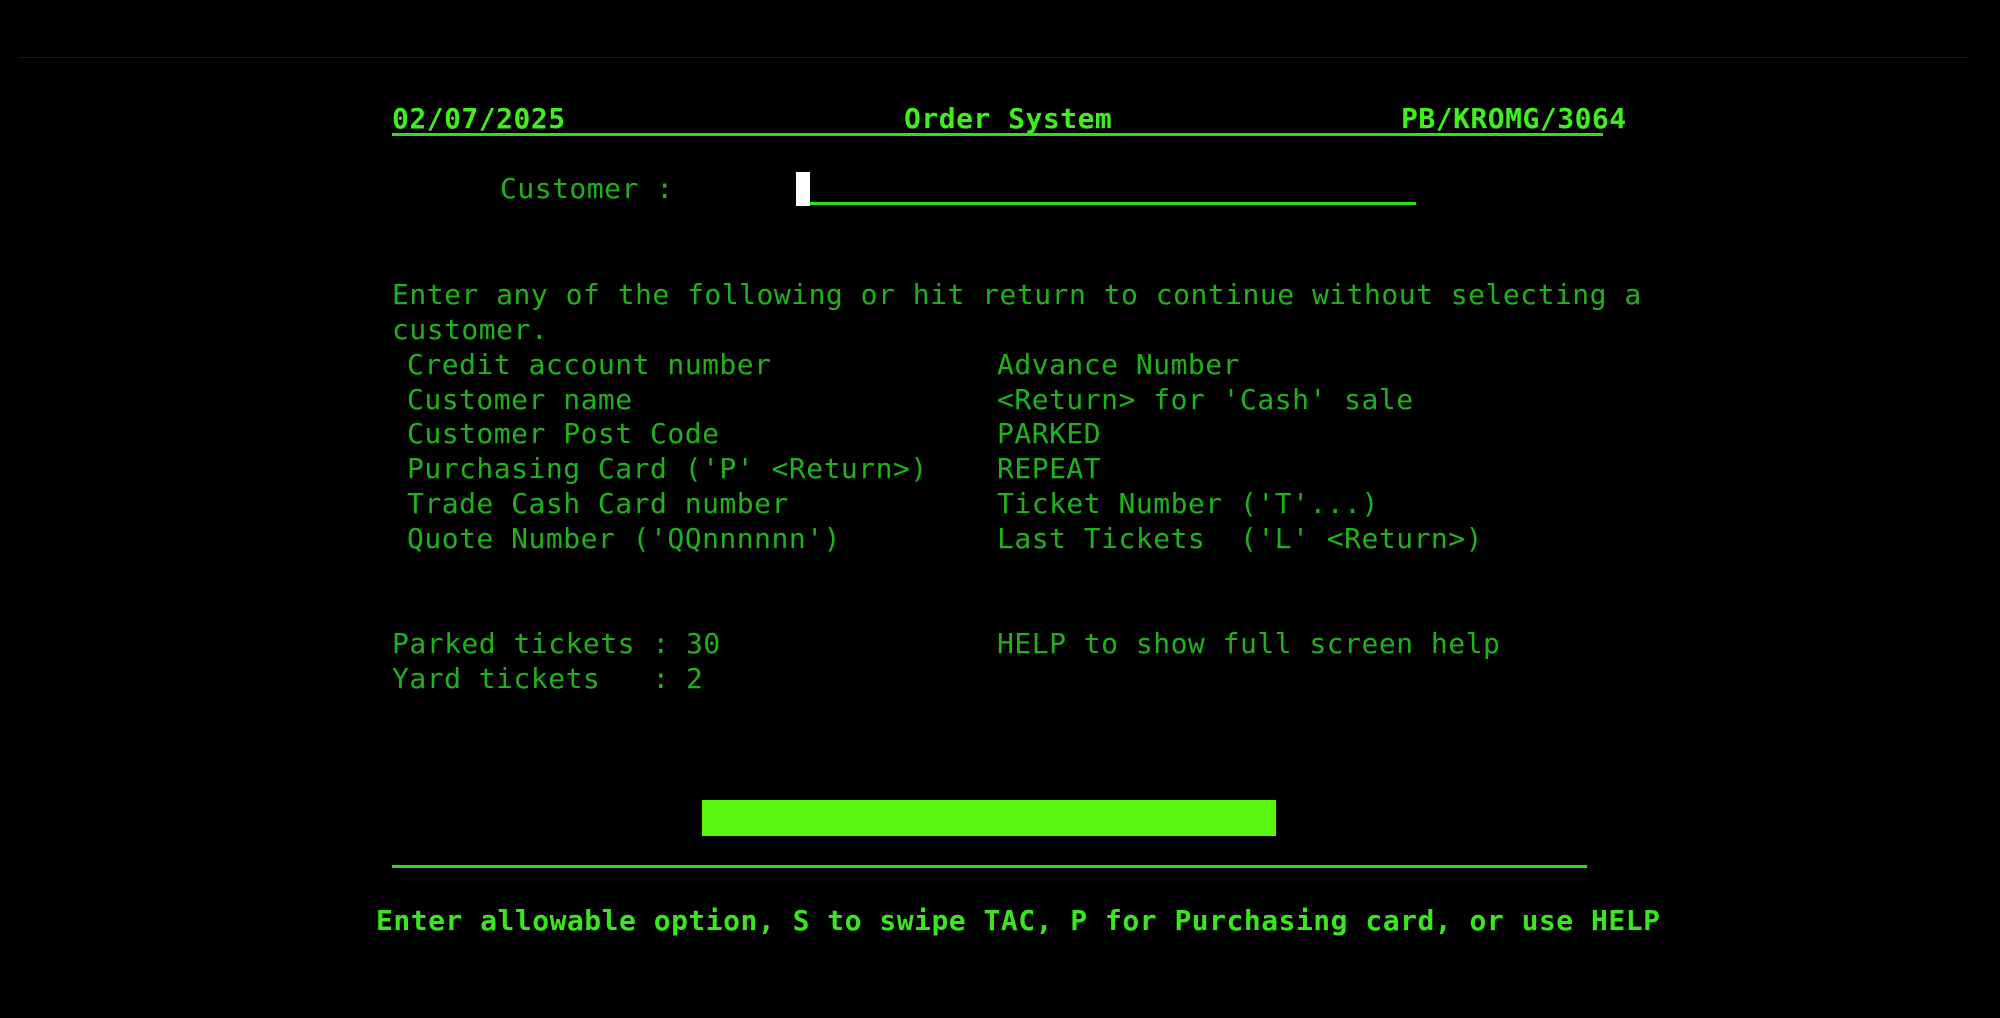  I want to click on option-quote-number: Quote Number ('QQnnnnnn'), so click(624, 538).